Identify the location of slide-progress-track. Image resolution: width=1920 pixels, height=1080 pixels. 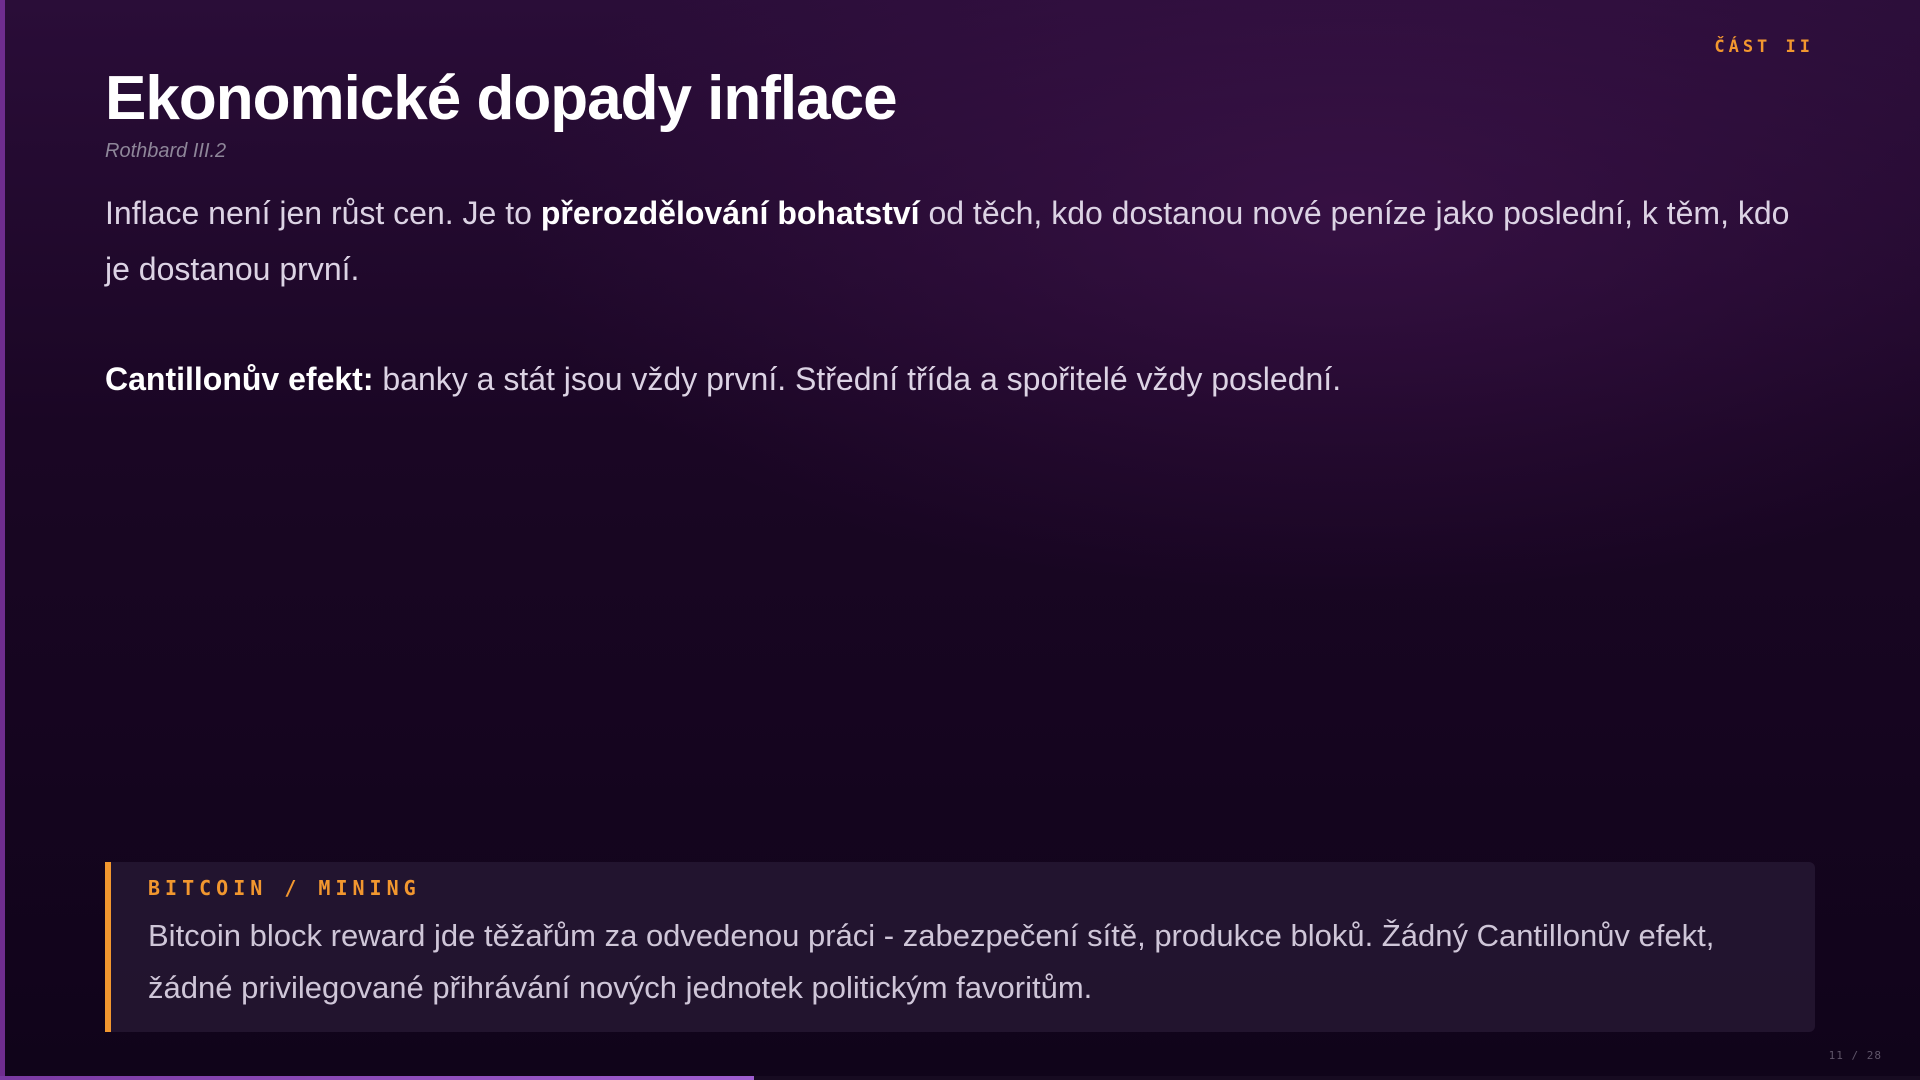
(960, 1078).